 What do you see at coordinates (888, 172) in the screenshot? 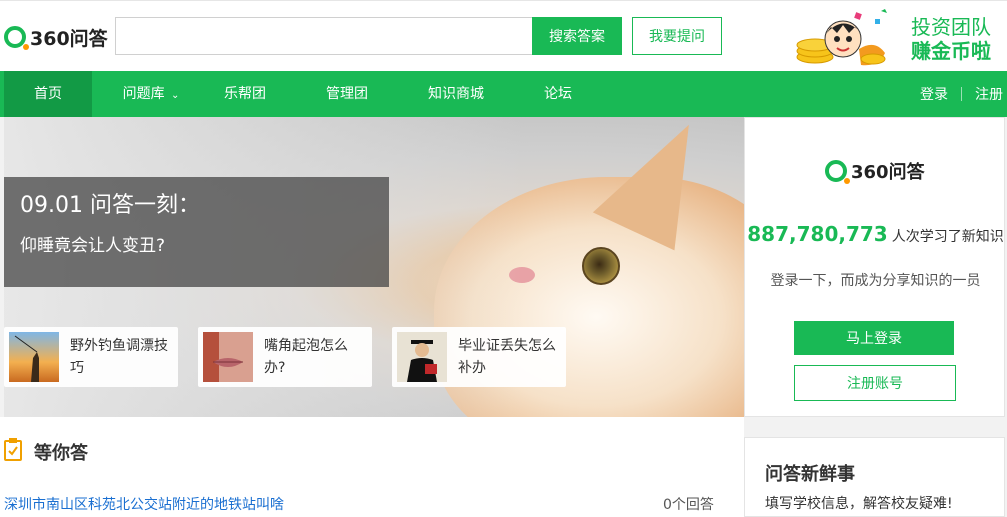
I see `panel-logo-text: 360问答` at bounding box center [888, 172].